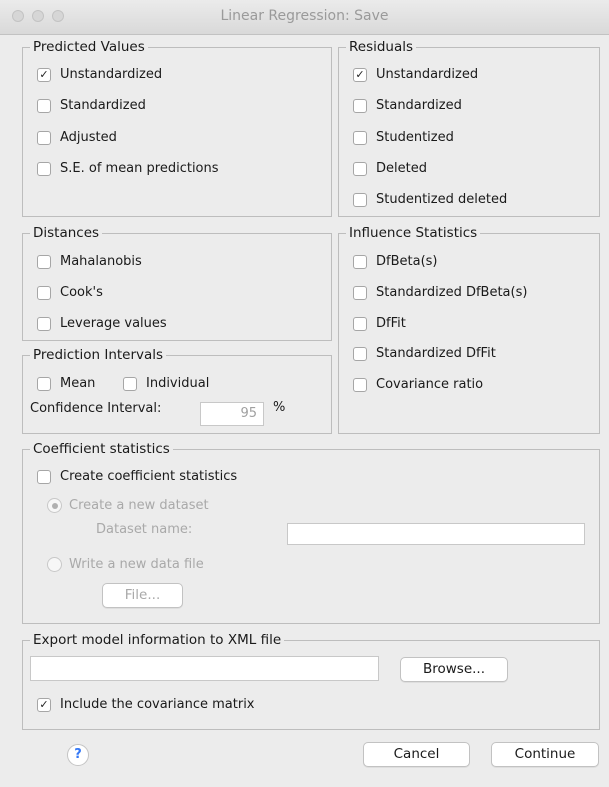 This screenshot has height=787, width=609. I want to click on checkbox-label: Individual, so click(178, 383).